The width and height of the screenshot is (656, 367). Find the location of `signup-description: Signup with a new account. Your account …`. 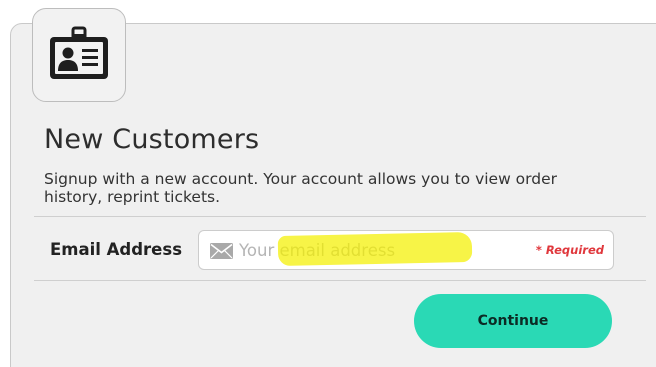

signup-description: Signup with a new account. Your account … is located at coordinates (301, 188).